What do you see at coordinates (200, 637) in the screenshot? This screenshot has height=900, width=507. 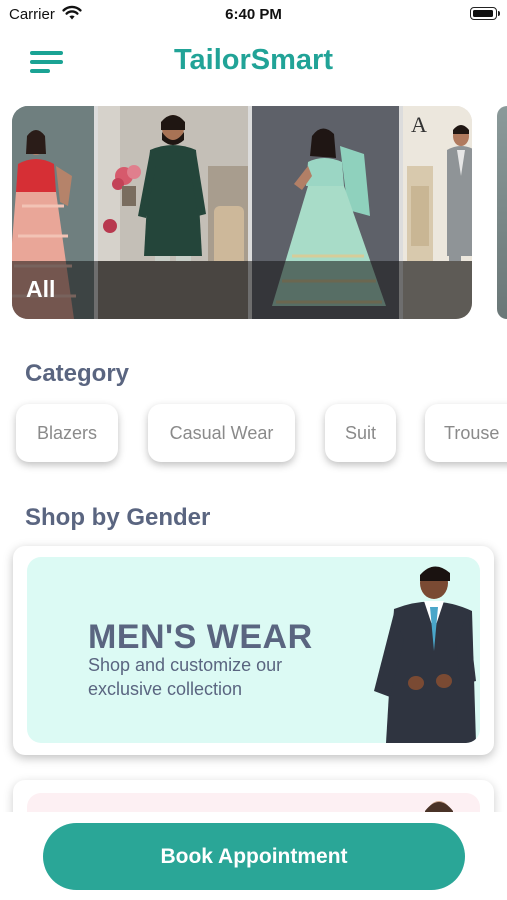 I see `mens-wear-title: MEN'S WEAR` at bounding box center [200, 637].